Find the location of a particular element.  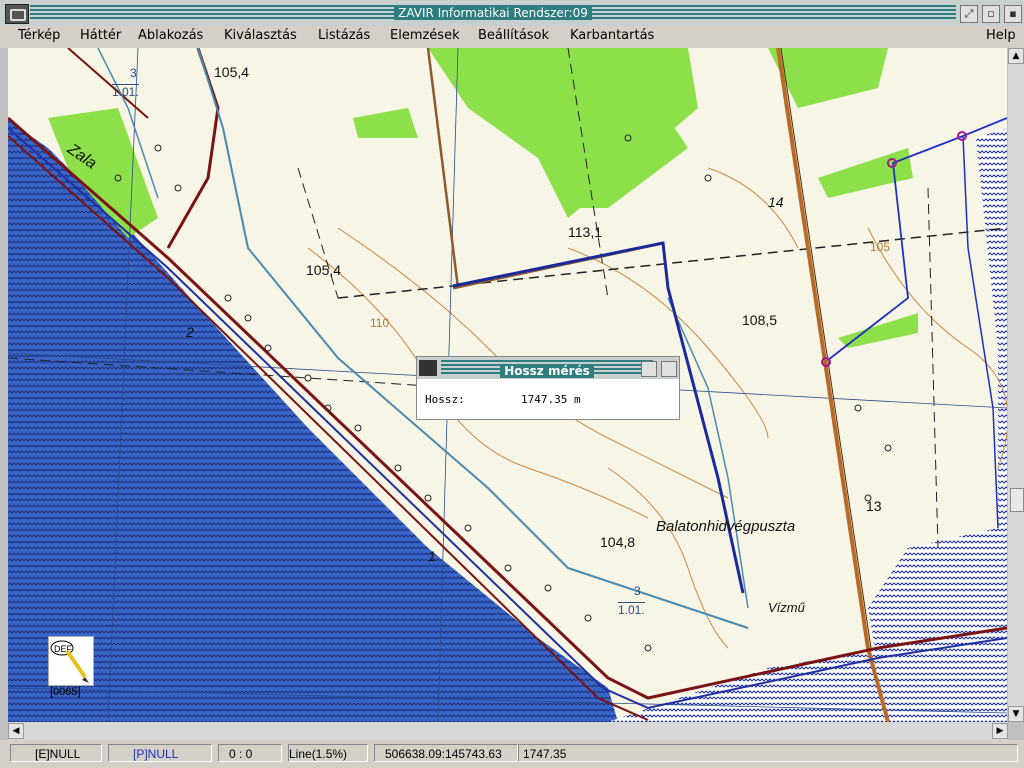

system-menu-icon is located at coordinates (17, 14).